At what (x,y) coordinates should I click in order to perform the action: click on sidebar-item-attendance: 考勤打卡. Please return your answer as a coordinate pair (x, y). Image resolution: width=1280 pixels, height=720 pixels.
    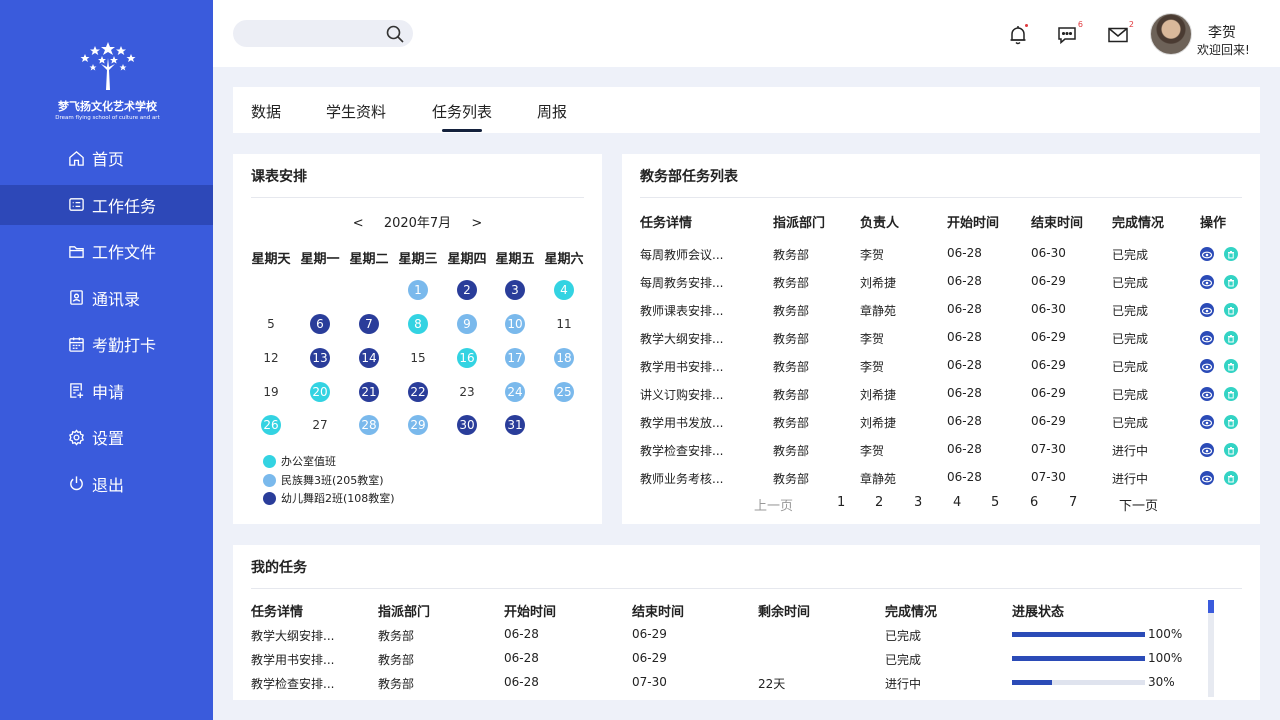
    Looking at the image, I should click on (106, 344).